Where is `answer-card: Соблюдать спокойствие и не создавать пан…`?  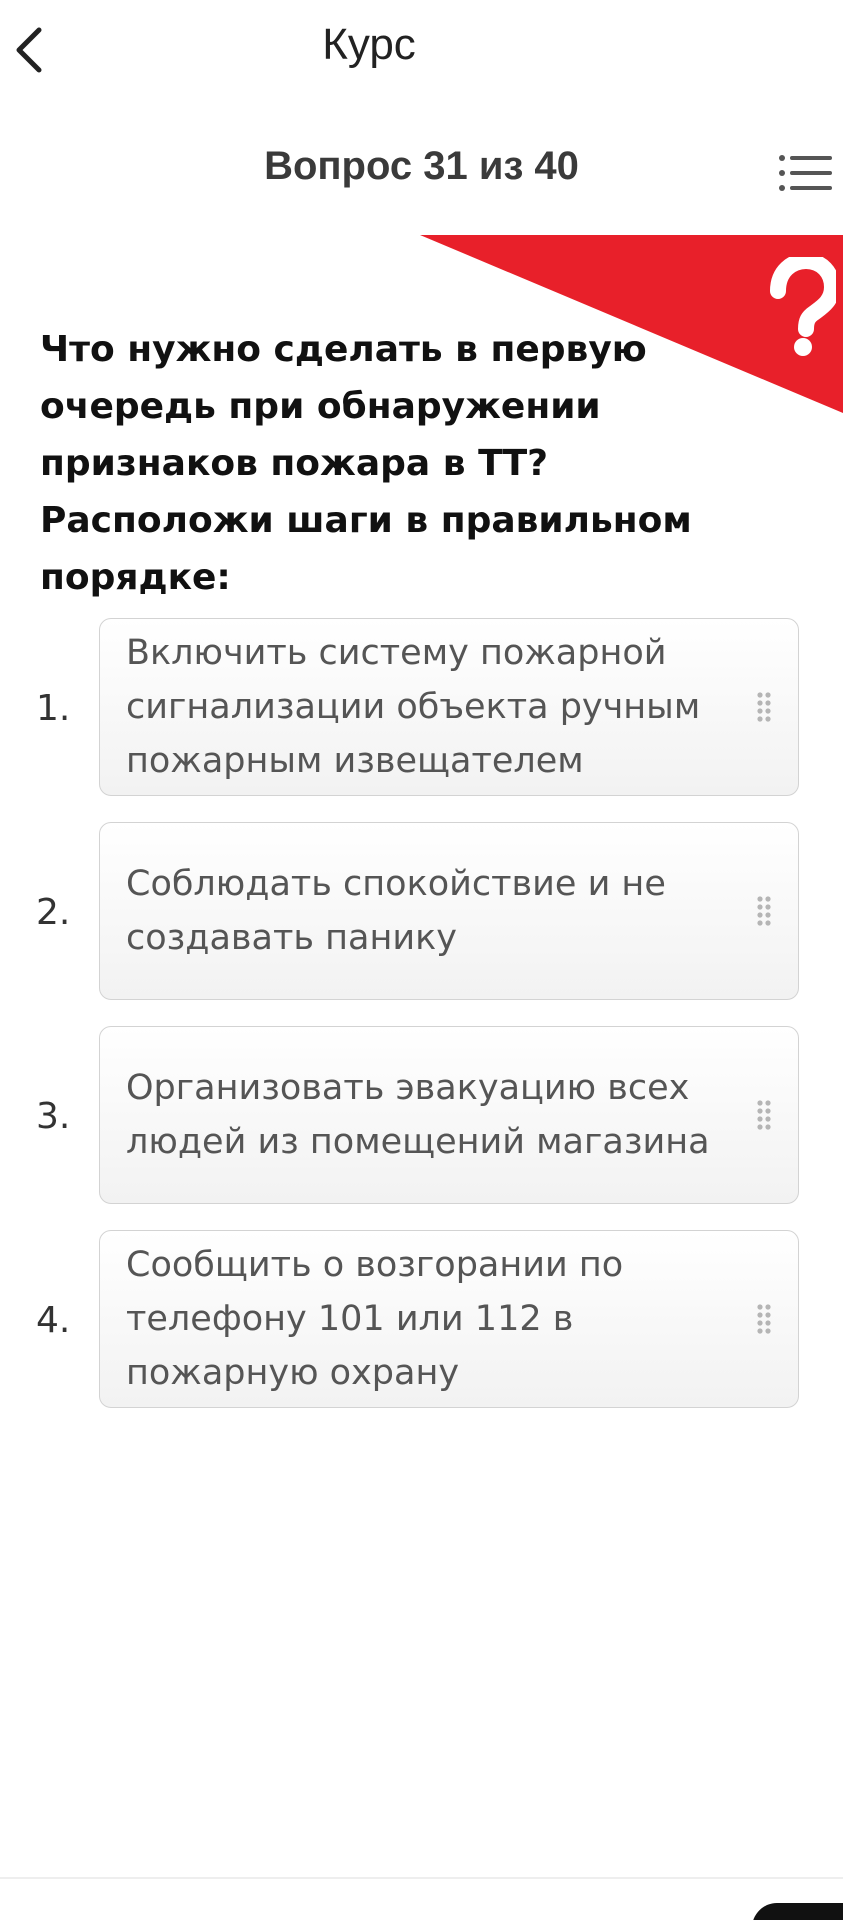
answer-card: Соблюдать спокойствие и не создавать пан… is located at coordinates (449, 911).